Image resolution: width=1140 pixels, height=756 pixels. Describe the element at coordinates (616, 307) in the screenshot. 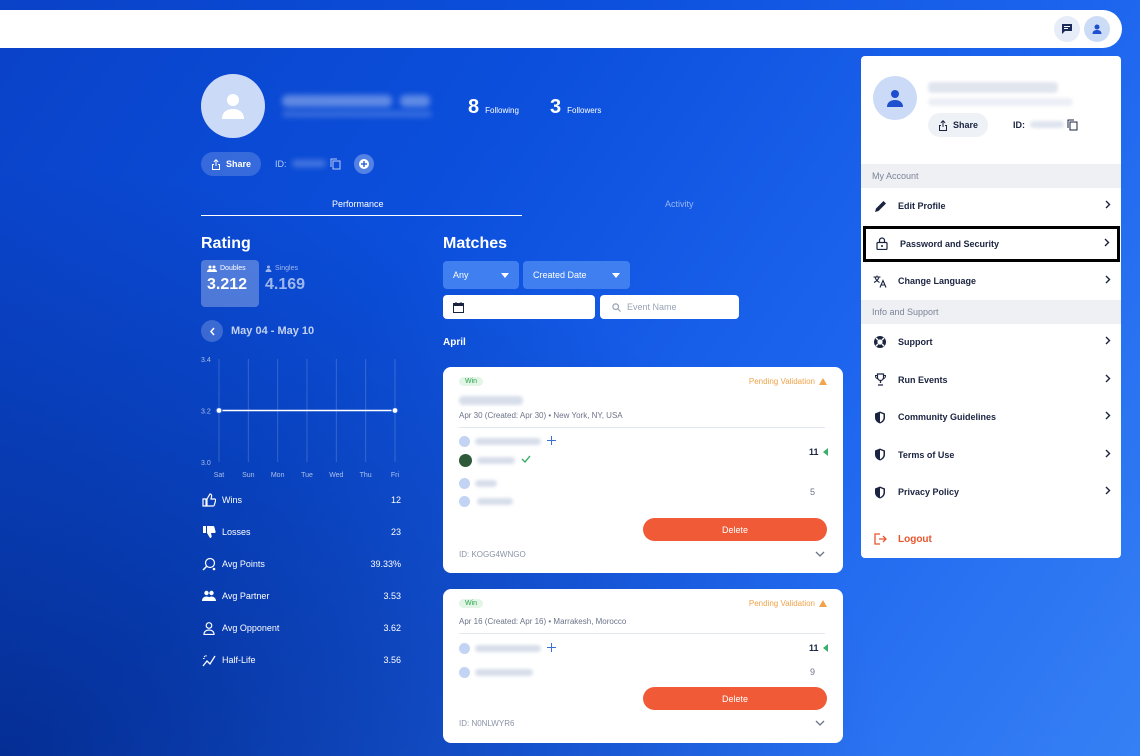

I see `search-icon` at that location.